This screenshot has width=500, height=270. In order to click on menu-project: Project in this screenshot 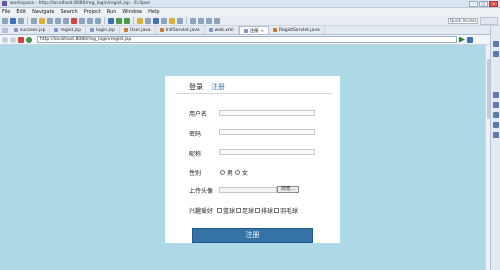, I will do `click(92, 12)`.